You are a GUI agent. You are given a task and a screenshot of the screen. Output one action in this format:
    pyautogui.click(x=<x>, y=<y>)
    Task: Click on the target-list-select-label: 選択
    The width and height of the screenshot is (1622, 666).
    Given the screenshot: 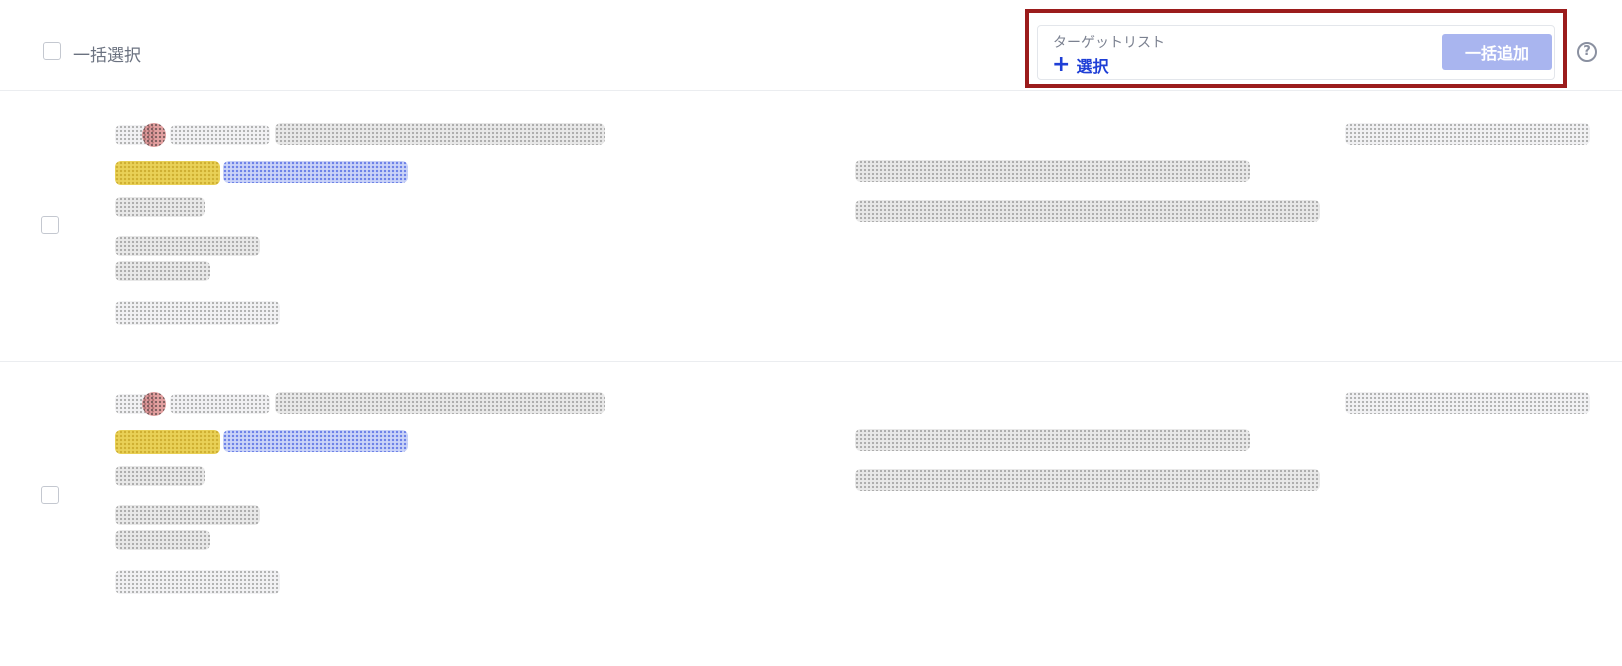 What is the action you would take?
    pyautogui.click(x=1092, y=66)
    